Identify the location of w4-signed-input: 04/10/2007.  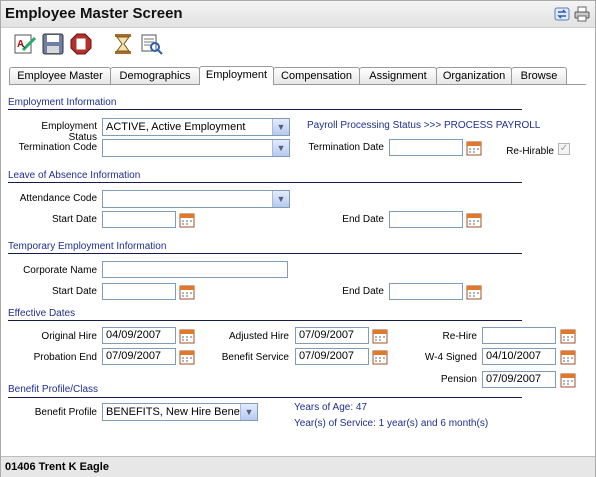
(519, 356).